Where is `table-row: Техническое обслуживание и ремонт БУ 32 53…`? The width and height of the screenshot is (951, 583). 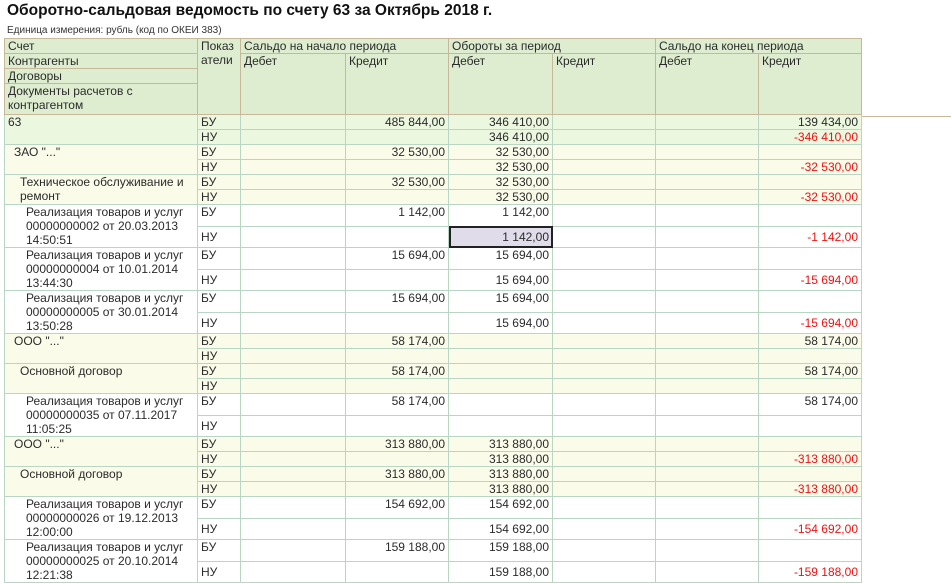
table-row: Техническое обслуживание и ремонт БУ 32 53… is located at coordinates (433, 189).